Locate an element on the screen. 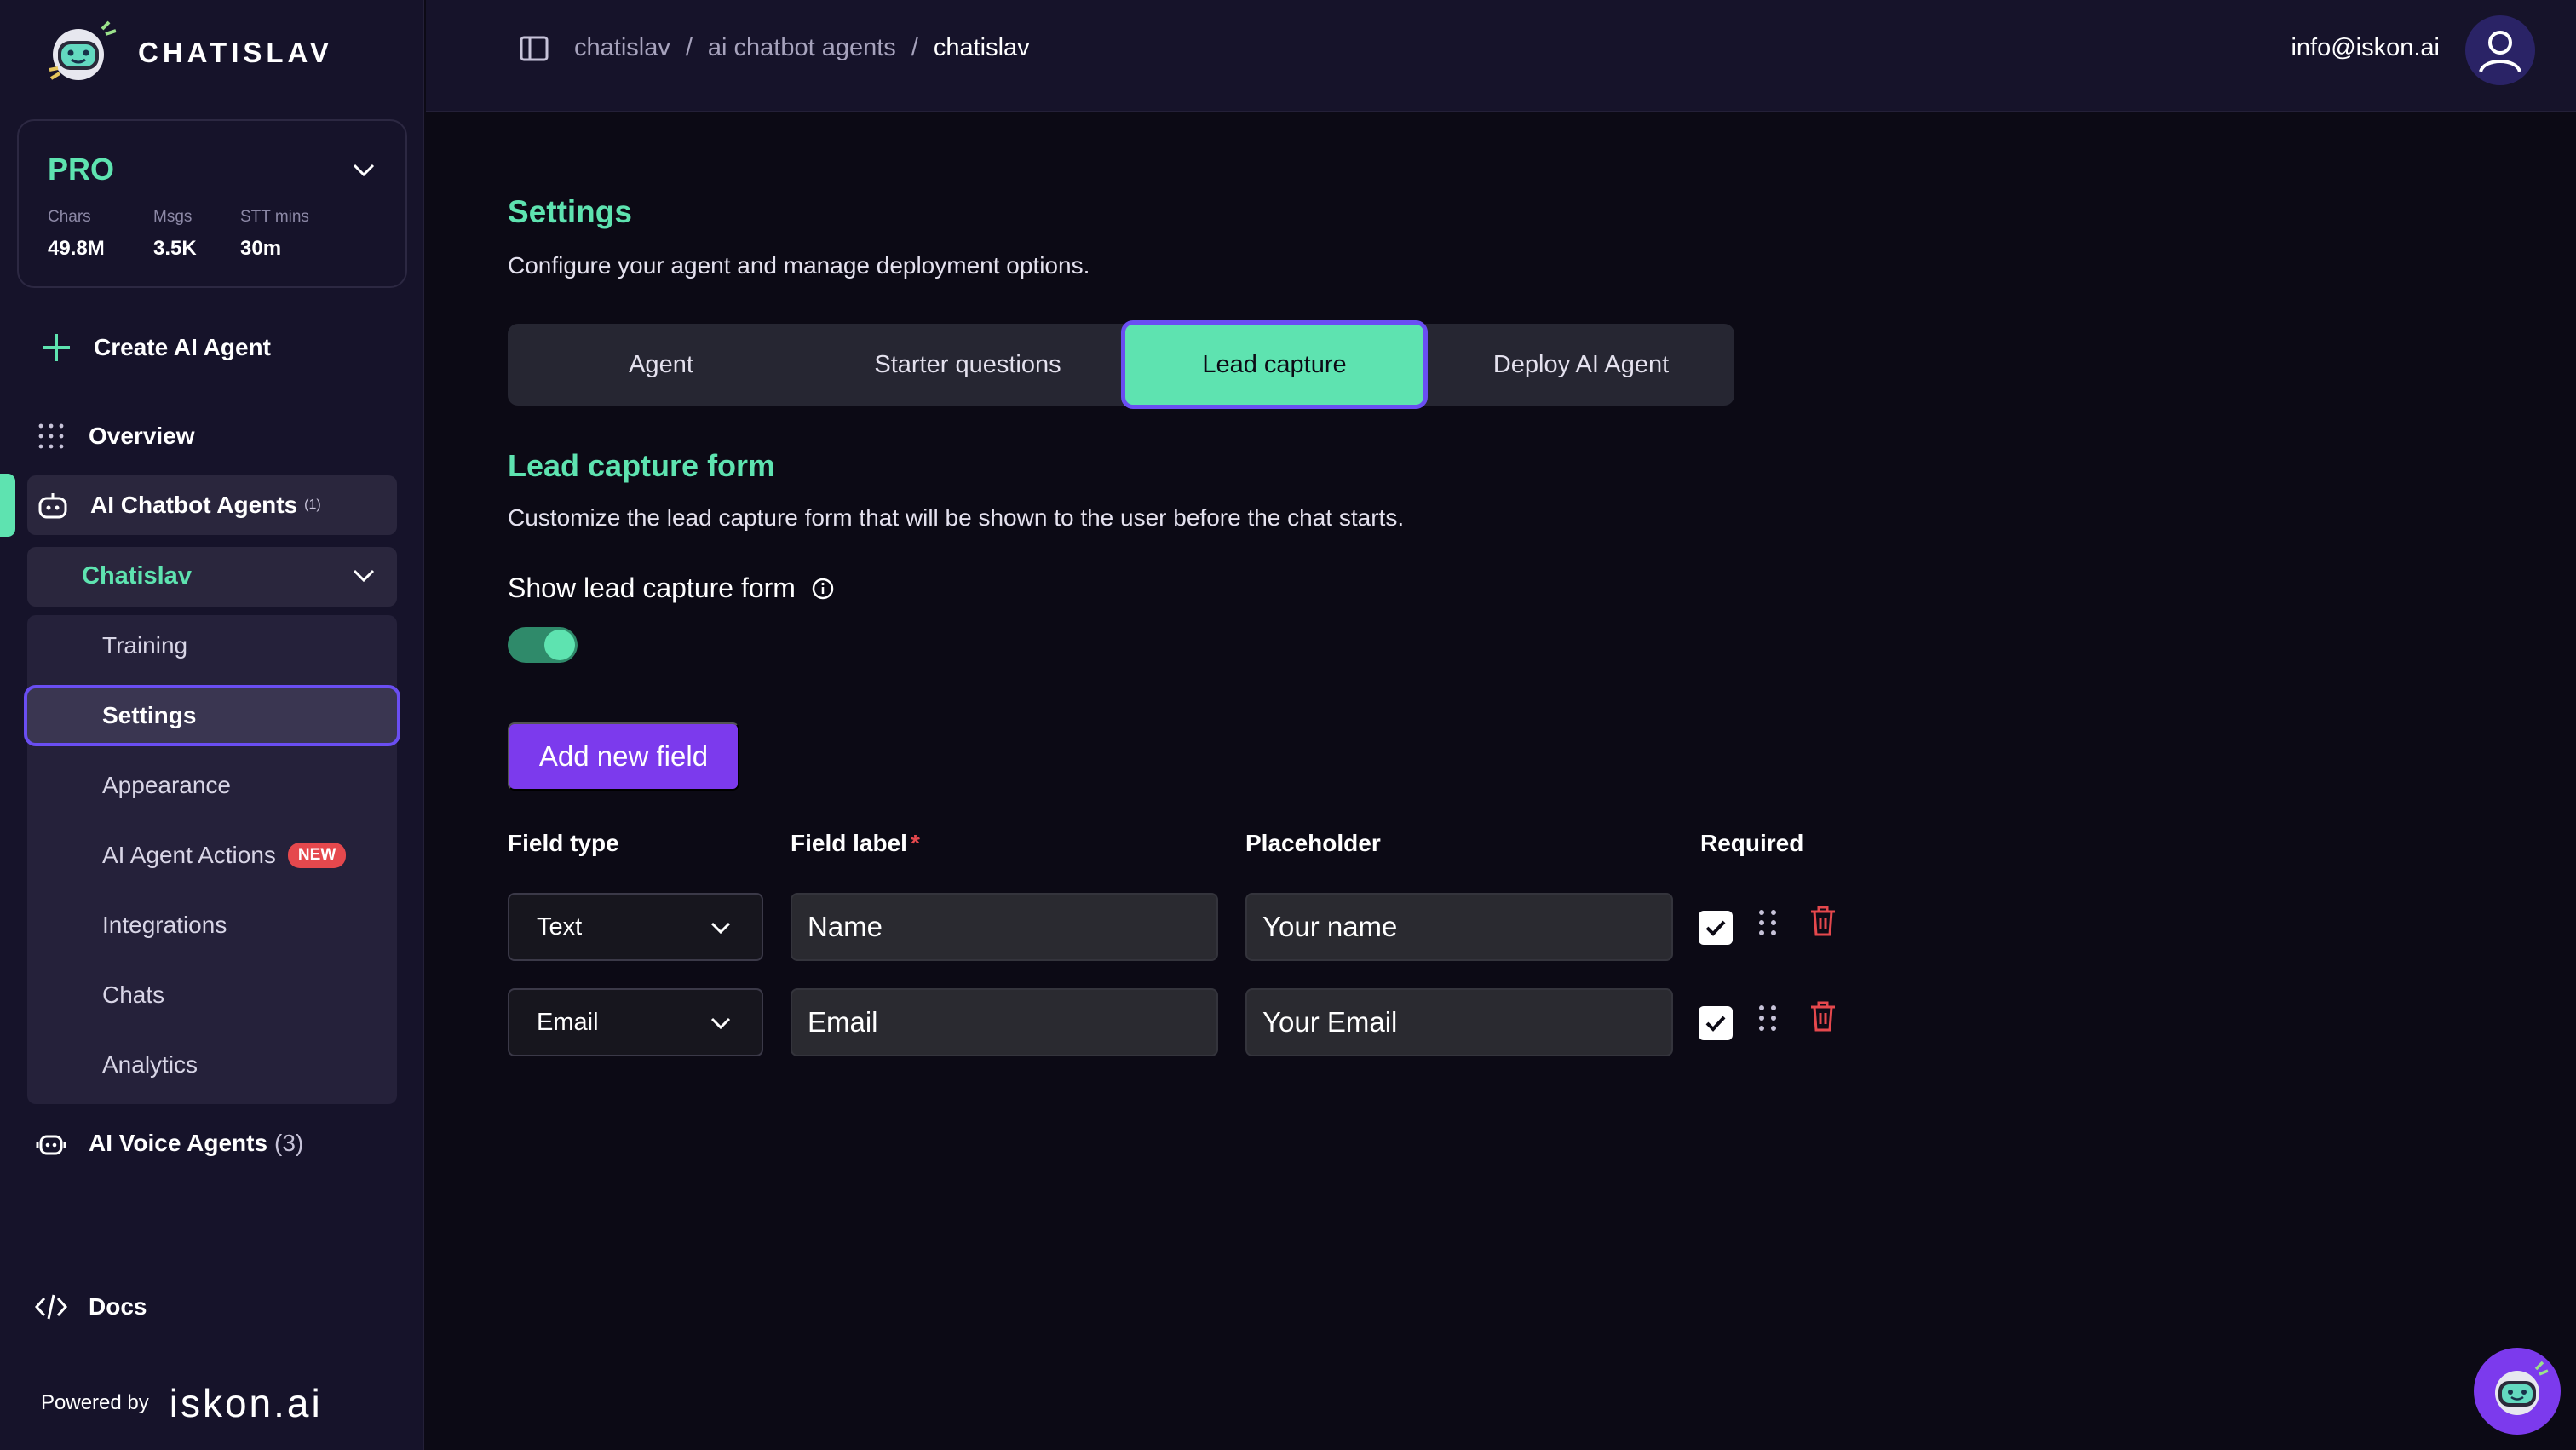  sidebar-item-overview: Overview is located at coordinates (114, 436).